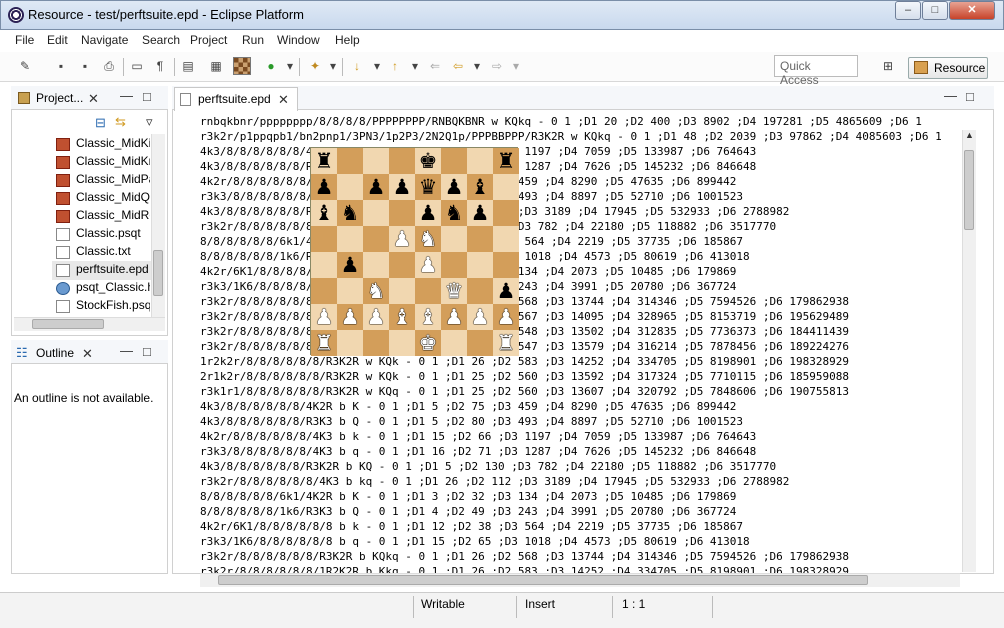 This screenshot has height=628, width=1004. I want to click on build-dropdown-icon: ▾, so click(333, 66).